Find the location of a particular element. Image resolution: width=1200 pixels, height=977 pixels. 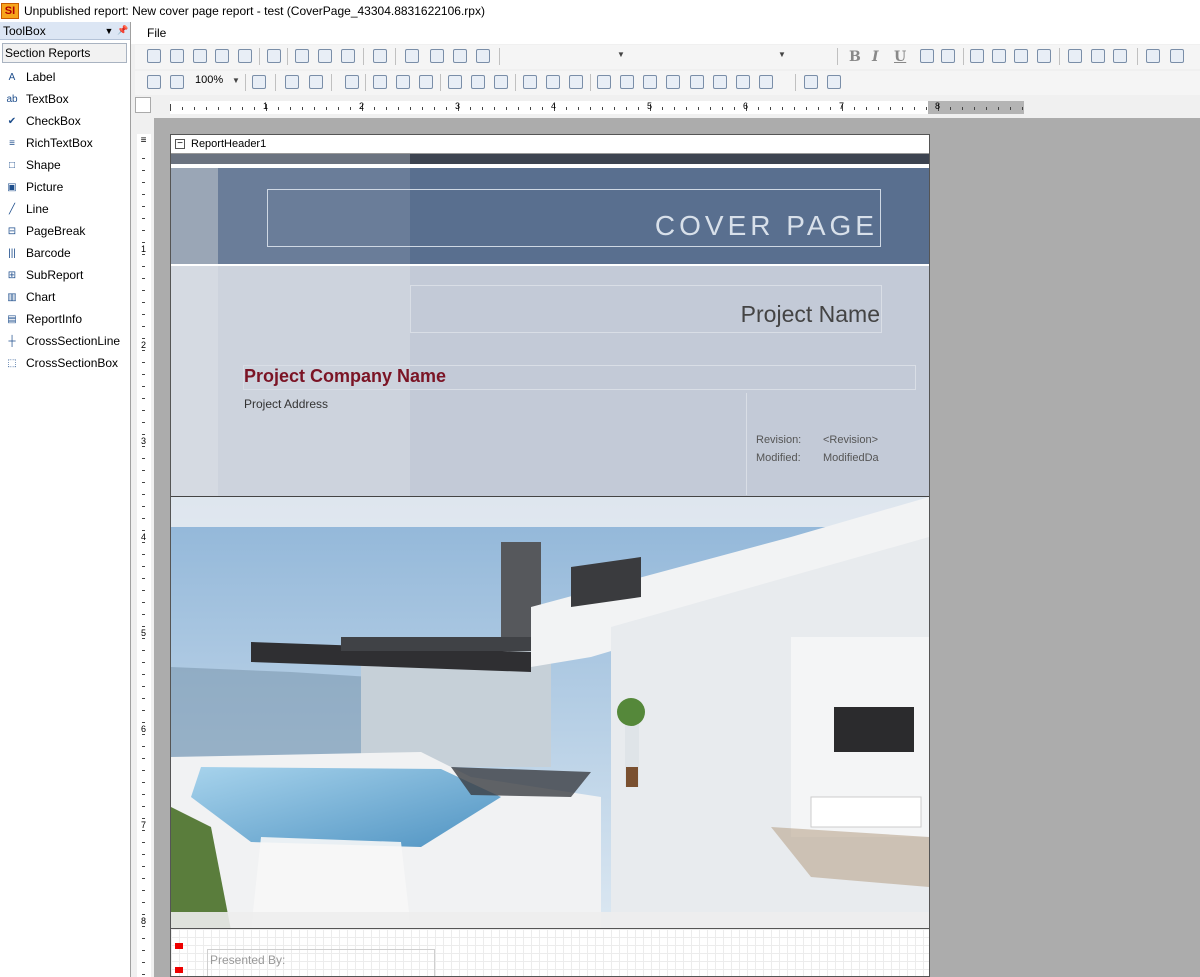

hspace-equal-icon is located at coordinates (604, 82).